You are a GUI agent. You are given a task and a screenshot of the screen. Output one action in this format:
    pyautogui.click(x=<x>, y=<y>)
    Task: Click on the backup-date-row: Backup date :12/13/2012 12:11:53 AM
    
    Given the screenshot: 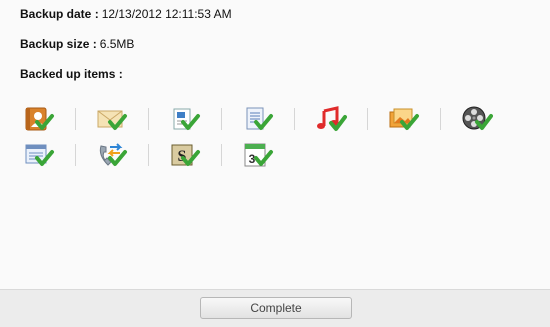 What is the action you would take?
    pyautogui.click(x=126, y=14)
    